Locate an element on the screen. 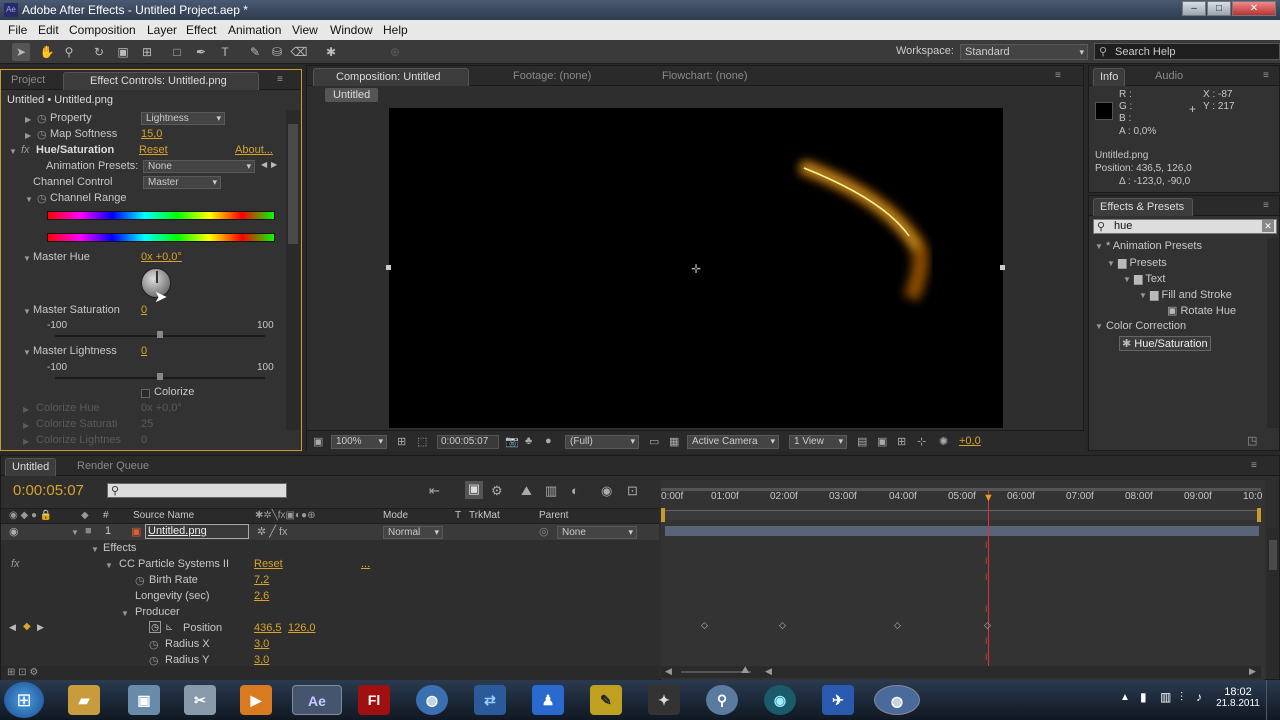 Image resolution: width=1280 pixels, height=720 pixels. globe-taskbar-icon: ◉ is located at coordinates (780, 700).